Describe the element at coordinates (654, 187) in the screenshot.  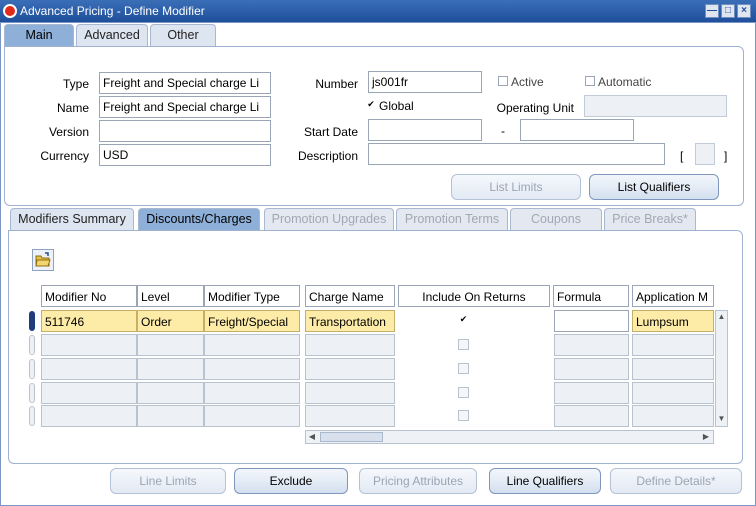
I see `list-qualifiers-button: List Qualifiers` at that location.